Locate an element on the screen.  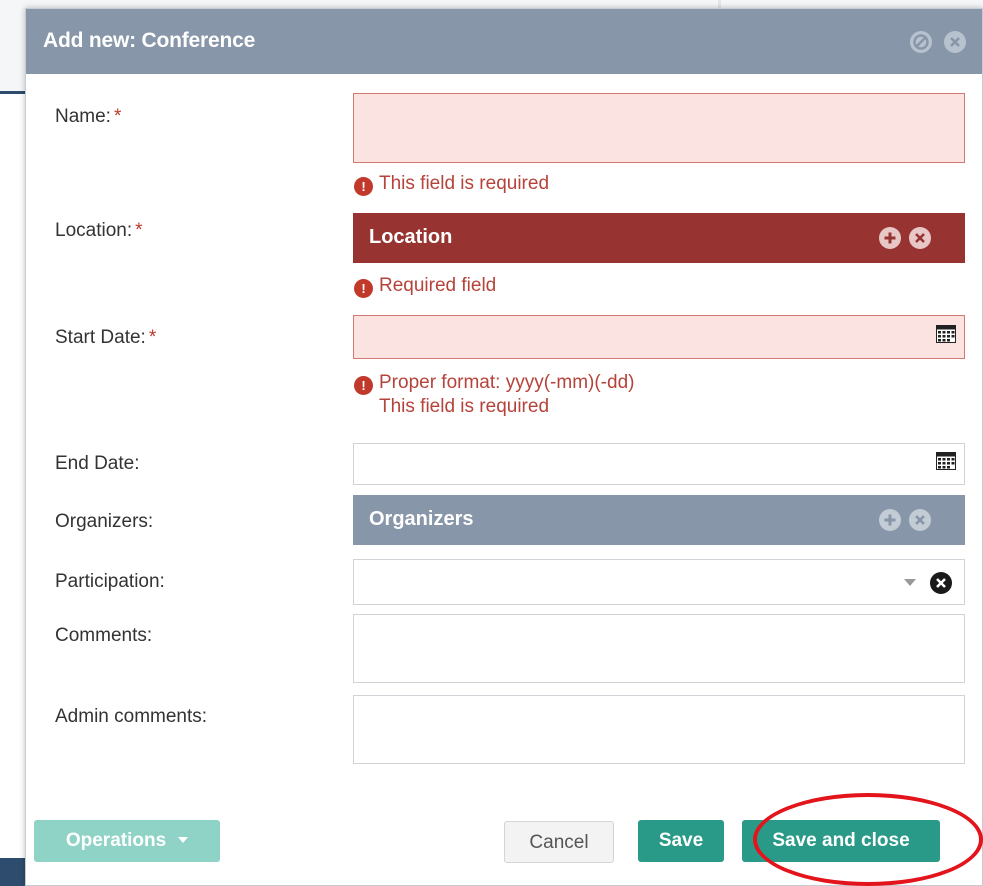
operations-button: Operations is located at coordinates (127, 841).